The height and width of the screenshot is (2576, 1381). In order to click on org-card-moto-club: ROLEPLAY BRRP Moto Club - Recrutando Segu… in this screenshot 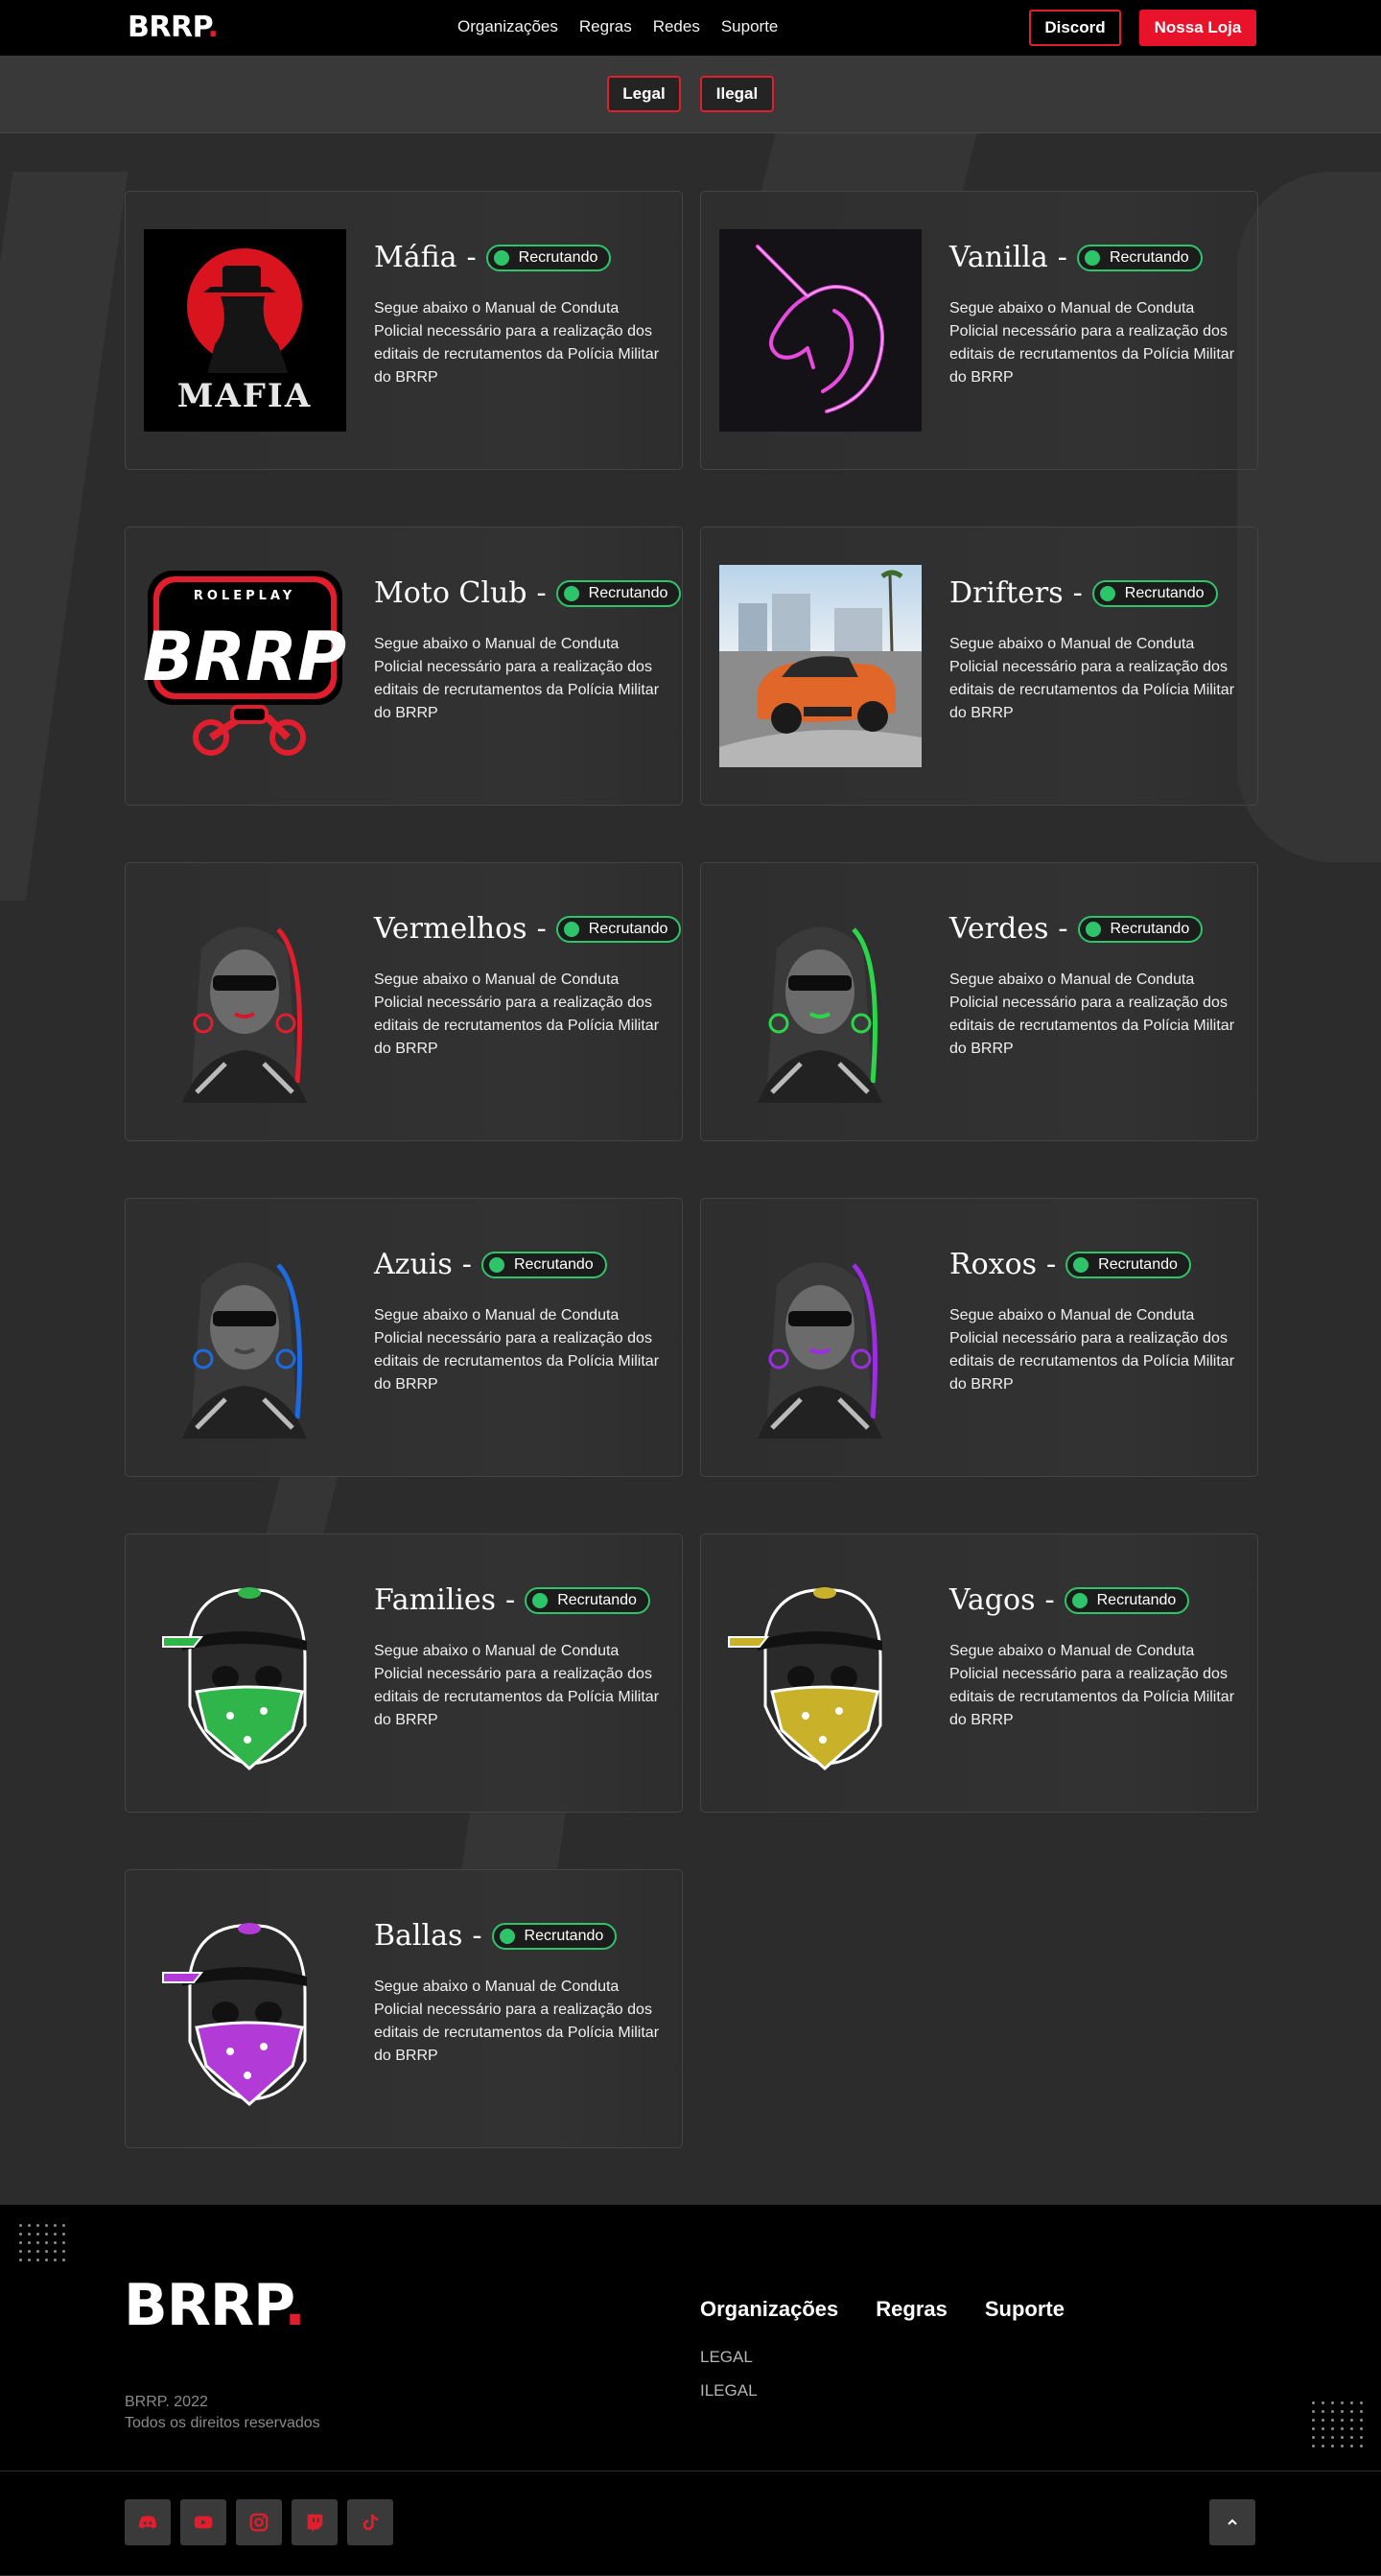, I will do `click(404, 666)`.